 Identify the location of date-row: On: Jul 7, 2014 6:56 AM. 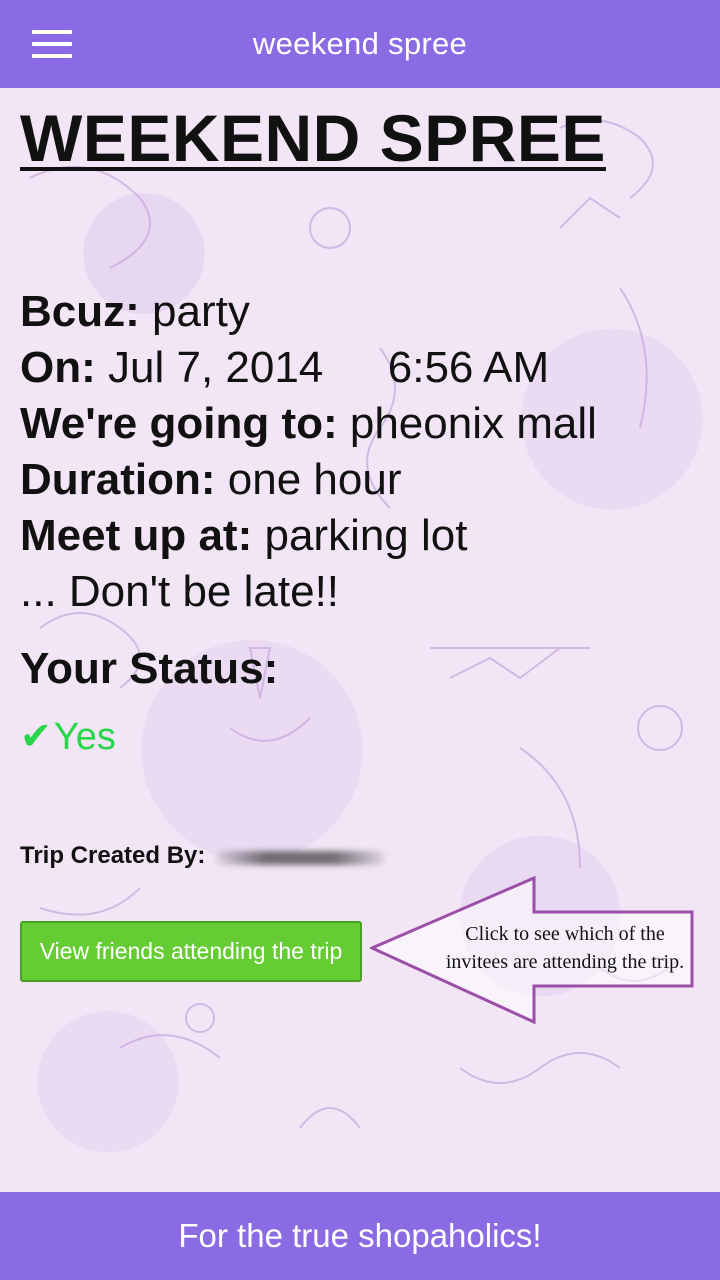
(365, 368).